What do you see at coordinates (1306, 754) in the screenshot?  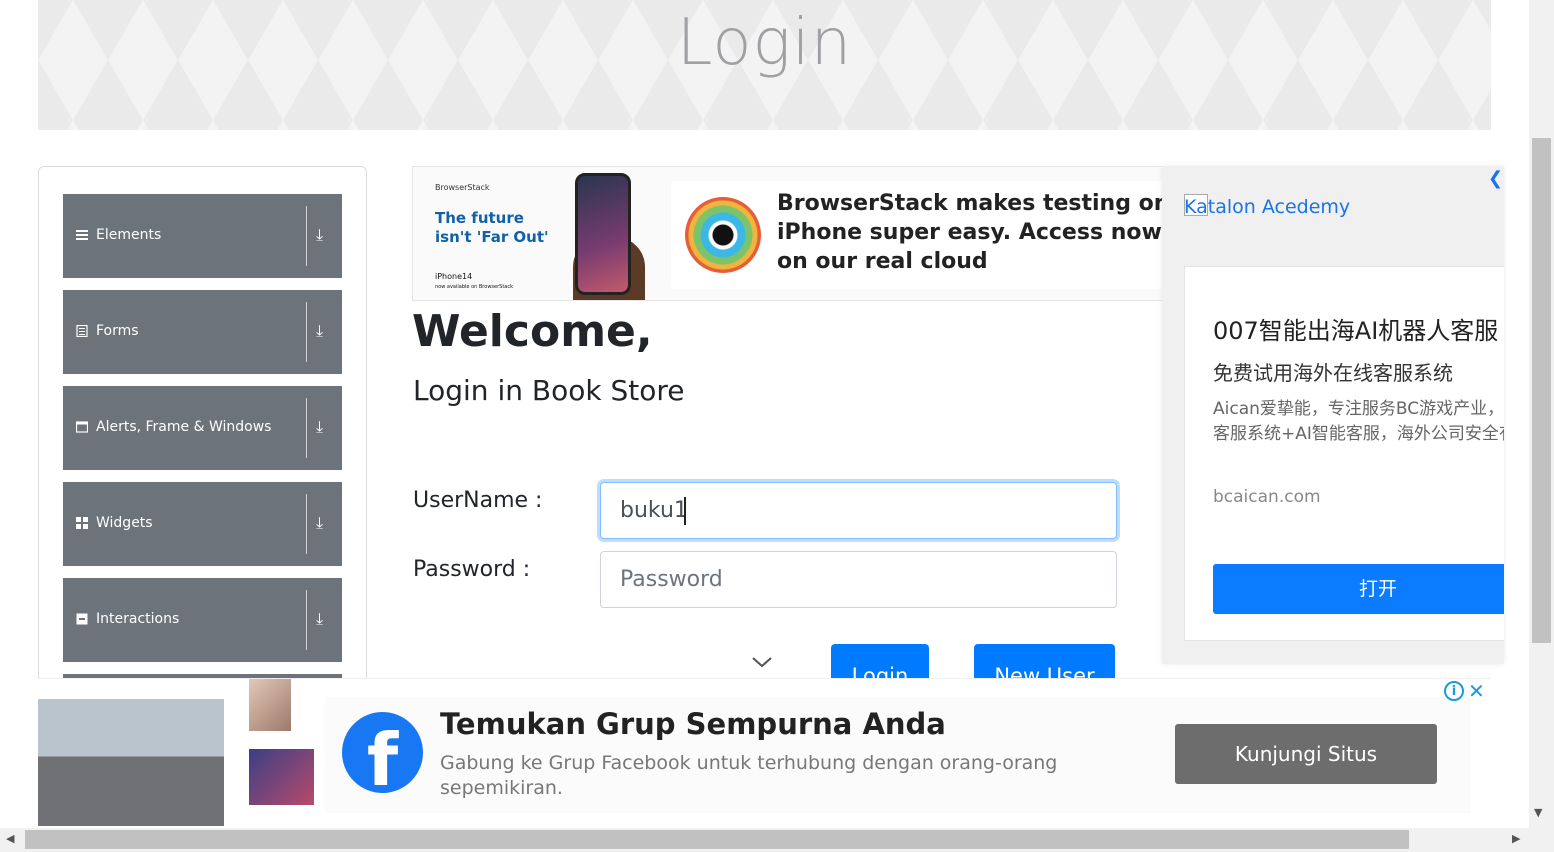 I see `visit-site-button: Kunjungi Situs` at bounding box center [1306, 754].